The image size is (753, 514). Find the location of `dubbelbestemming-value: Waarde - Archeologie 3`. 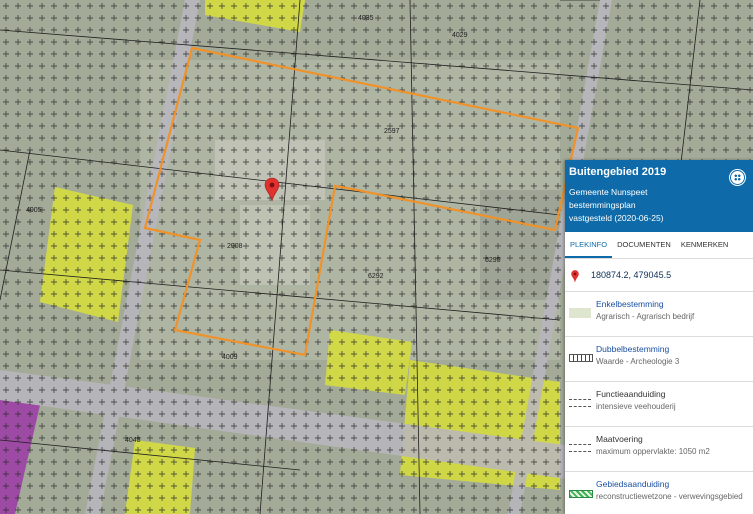

dubbelbestemming-value: Waarde - Archeologie 3 is located at coordinates (638, 361).